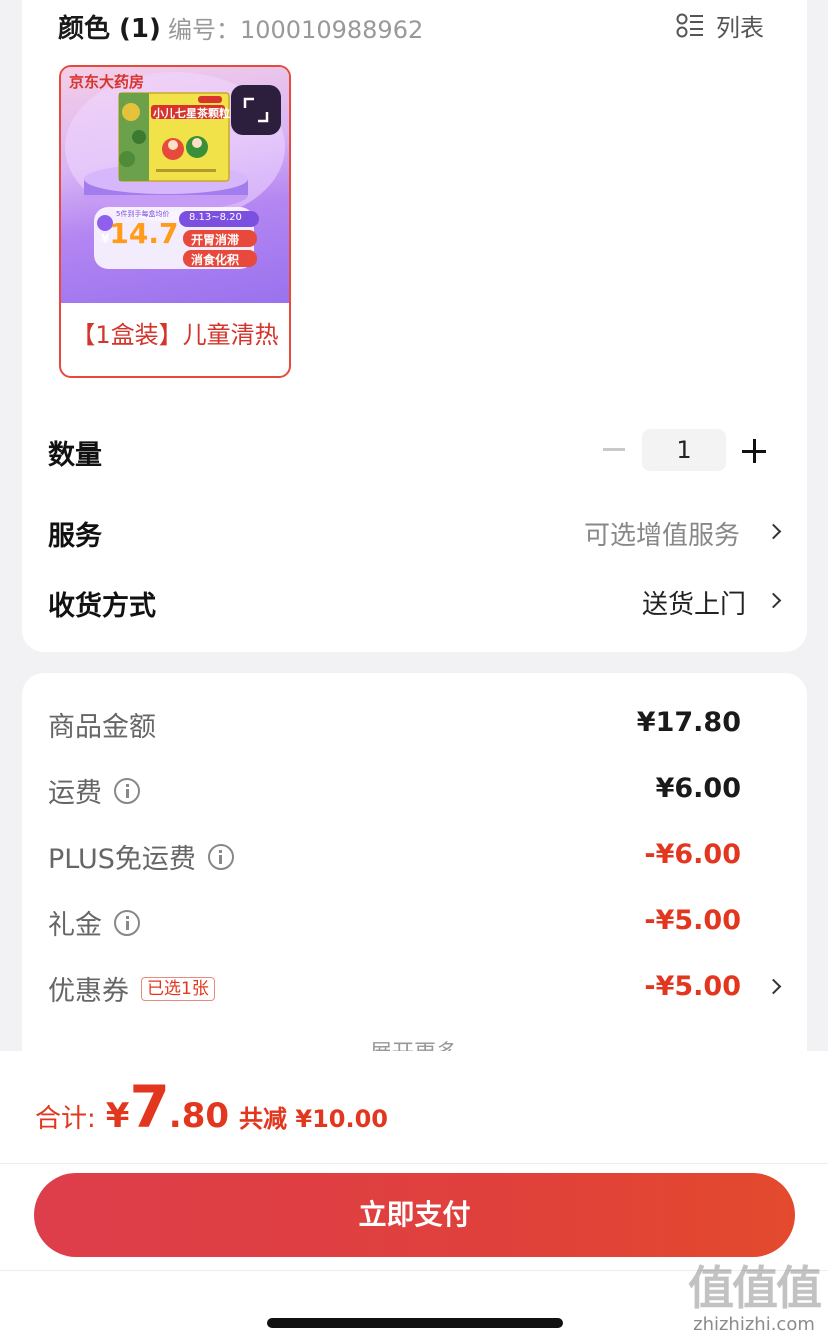  What do you see at coordinates (692, 920) in the screenshot?
I see `gift-cash-amount: -¥5.00` at bounding box center [692, 920].